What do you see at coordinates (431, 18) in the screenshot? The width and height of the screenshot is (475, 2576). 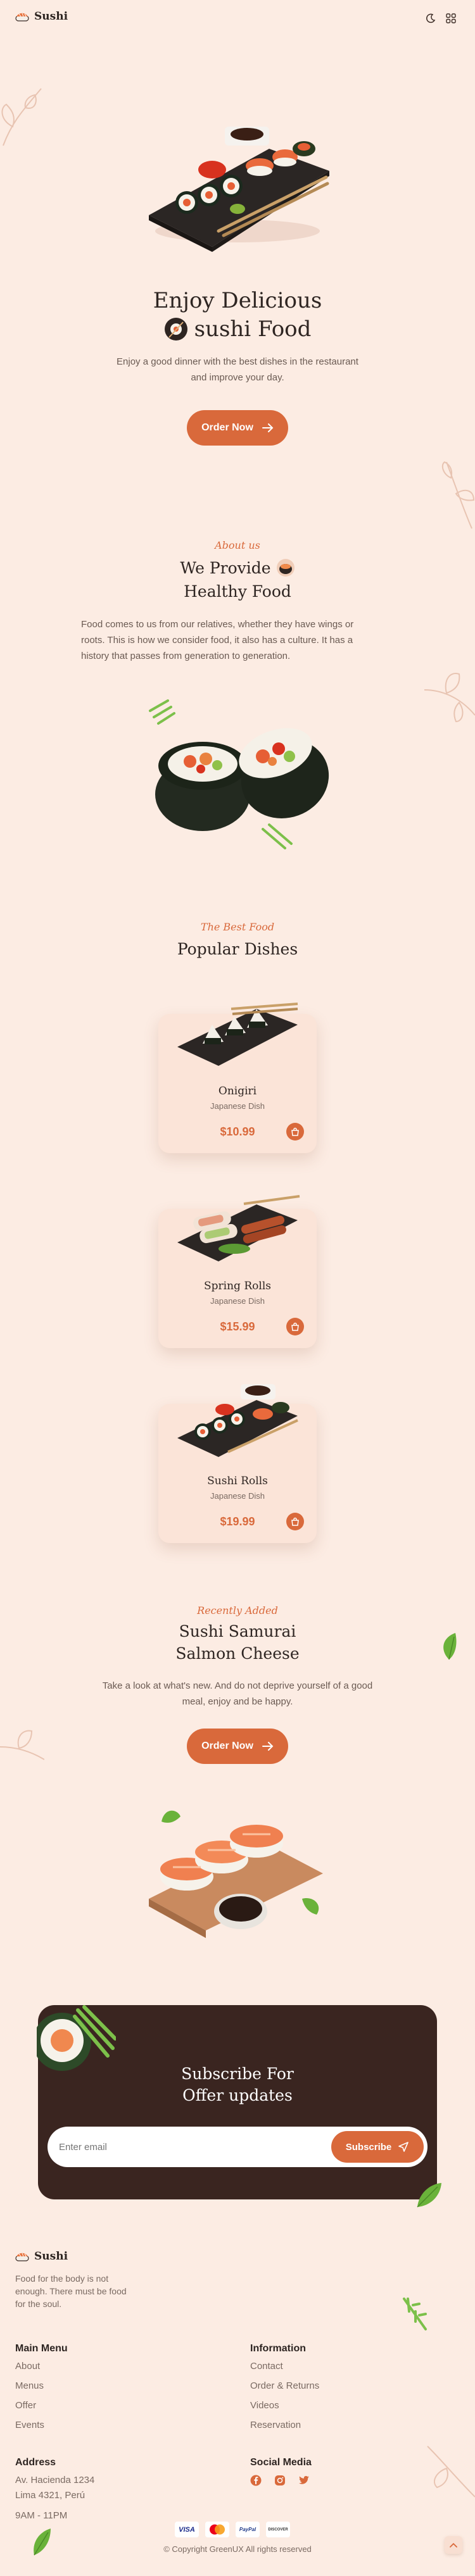 I see `moon-icon` at bounding box center [431, 18].